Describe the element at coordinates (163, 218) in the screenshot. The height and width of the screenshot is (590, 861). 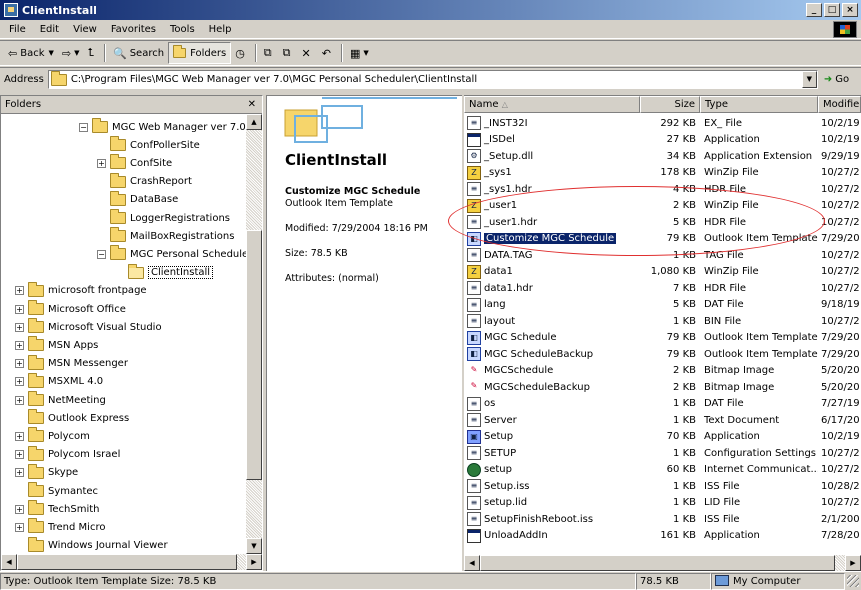
I see `tree-item: LoggerRegistrations` at that location.